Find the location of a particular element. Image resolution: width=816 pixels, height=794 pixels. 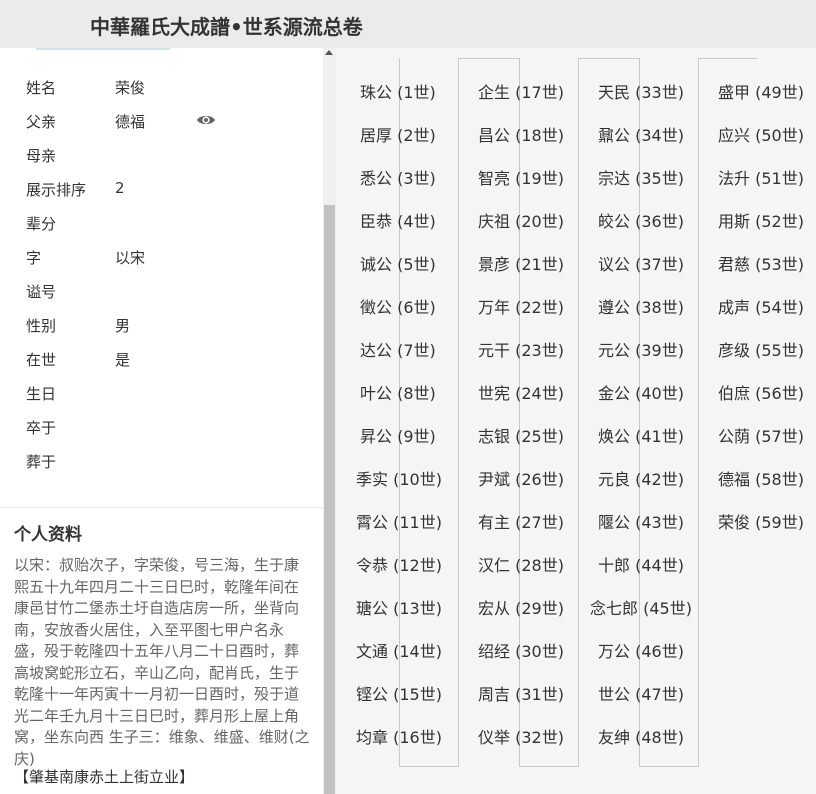

bio-footer: 【肇基南康赤土上街立业】 is located at coordinates (104, 777).